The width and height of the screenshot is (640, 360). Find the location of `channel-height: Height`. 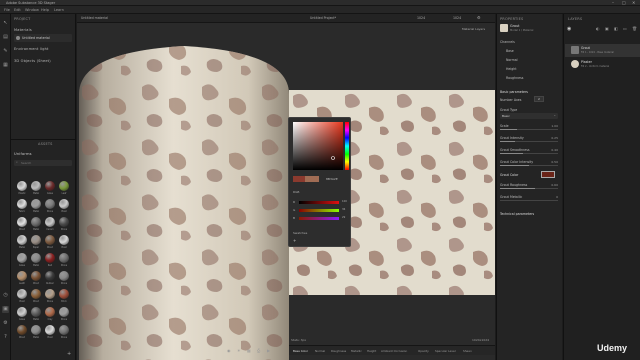

channel-height: Height is located at coordinates (371, 351).